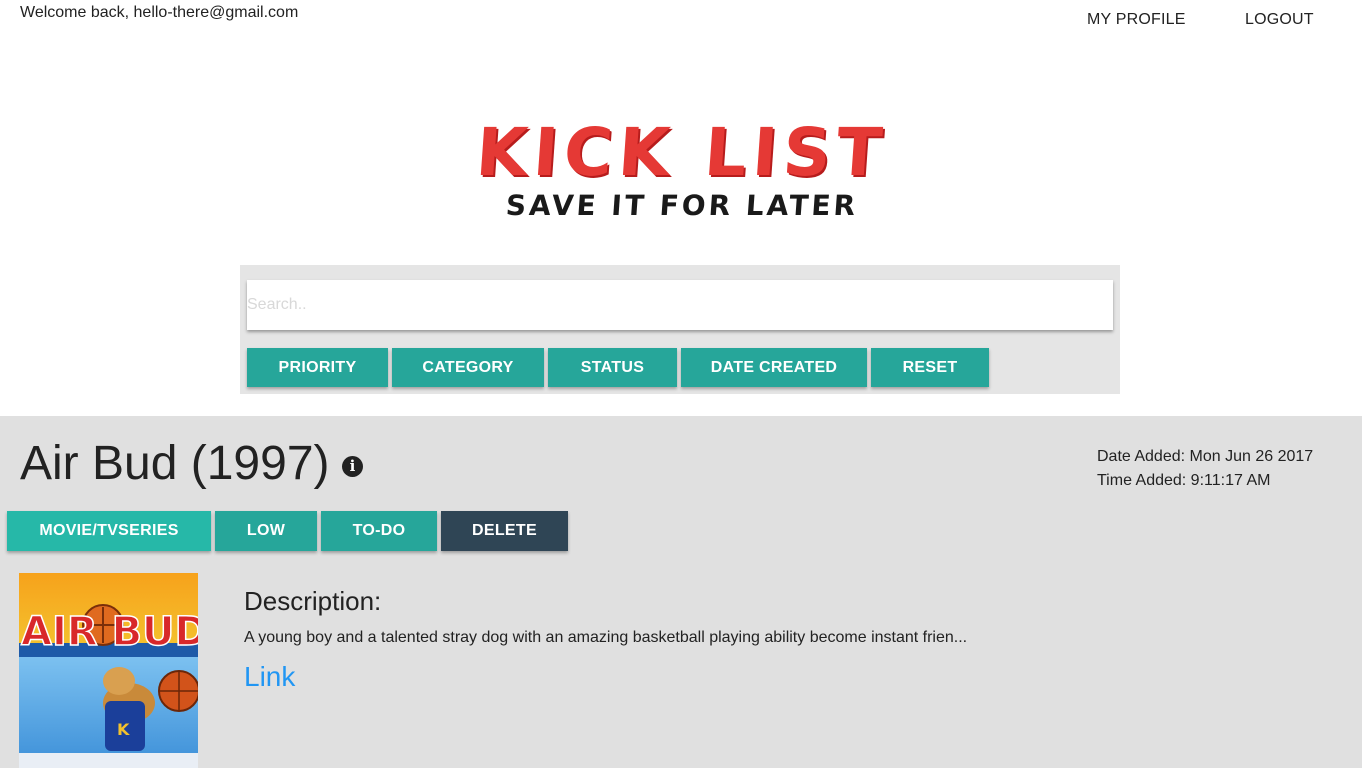 The image size is (1362, 768). What do you see at coordinates (313, 601) in the screenshot?
I see `description-heading: Description:` at bounding box center [313, 601].